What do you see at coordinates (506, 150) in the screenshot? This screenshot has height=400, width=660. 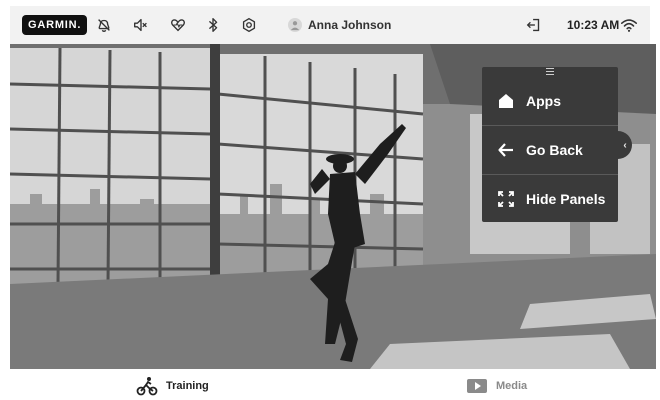 I see `arrow-left-icon` at bounding box center [506, 150].